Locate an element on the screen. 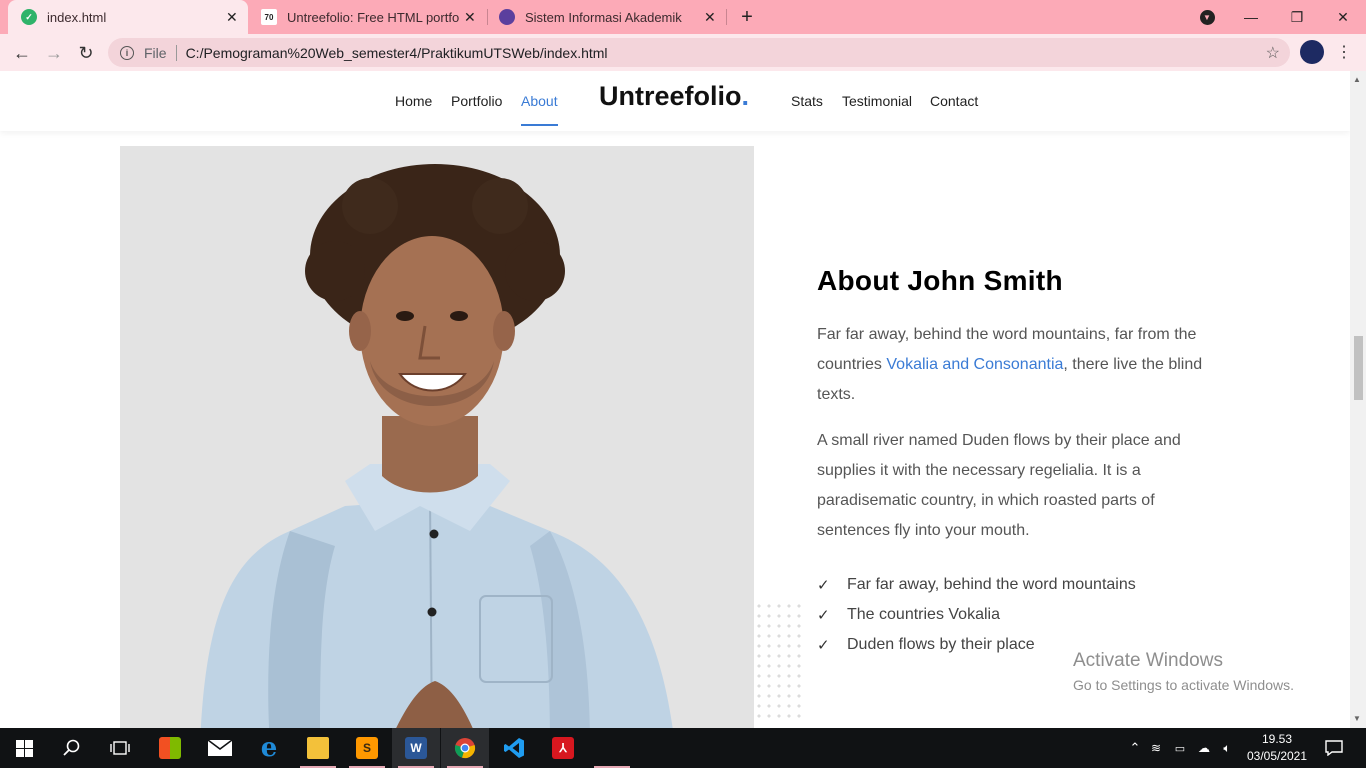  active-nav-underline is located at coordinates (539, 125).